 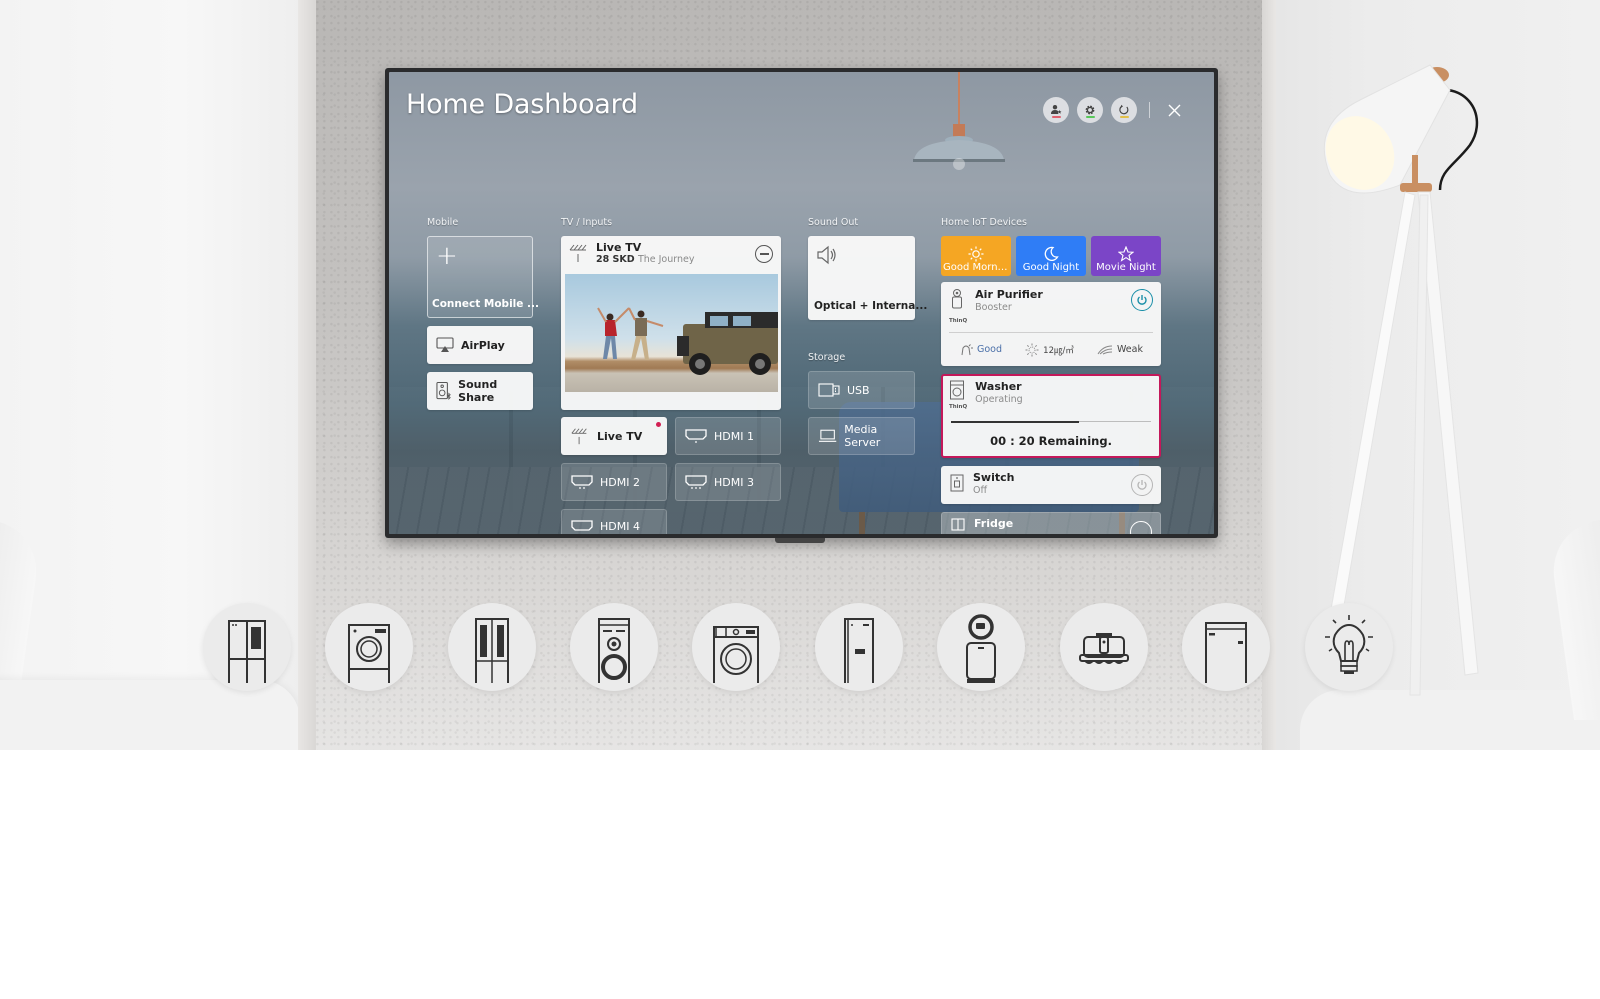 I want to click on now-playing-header: Live TV 28 SKD The Journey, so click(x=631, y=254).